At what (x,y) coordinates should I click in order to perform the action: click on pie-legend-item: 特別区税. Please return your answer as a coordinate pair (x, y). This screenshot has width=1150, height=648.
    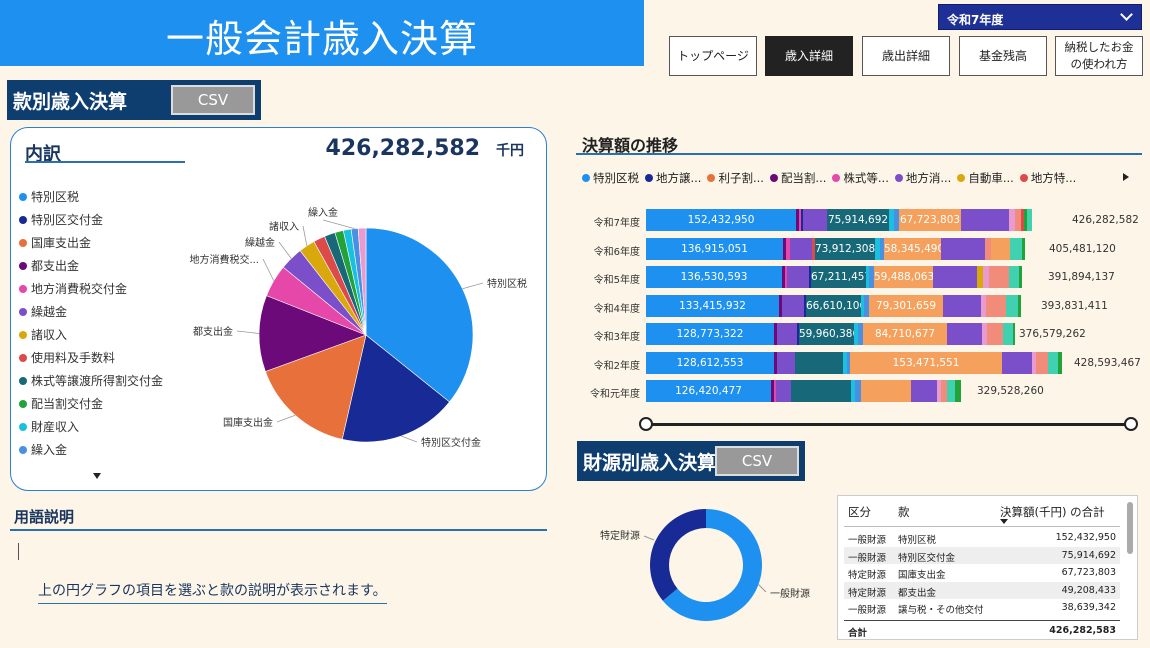
    Looking at the image, I should click on (49, 196).